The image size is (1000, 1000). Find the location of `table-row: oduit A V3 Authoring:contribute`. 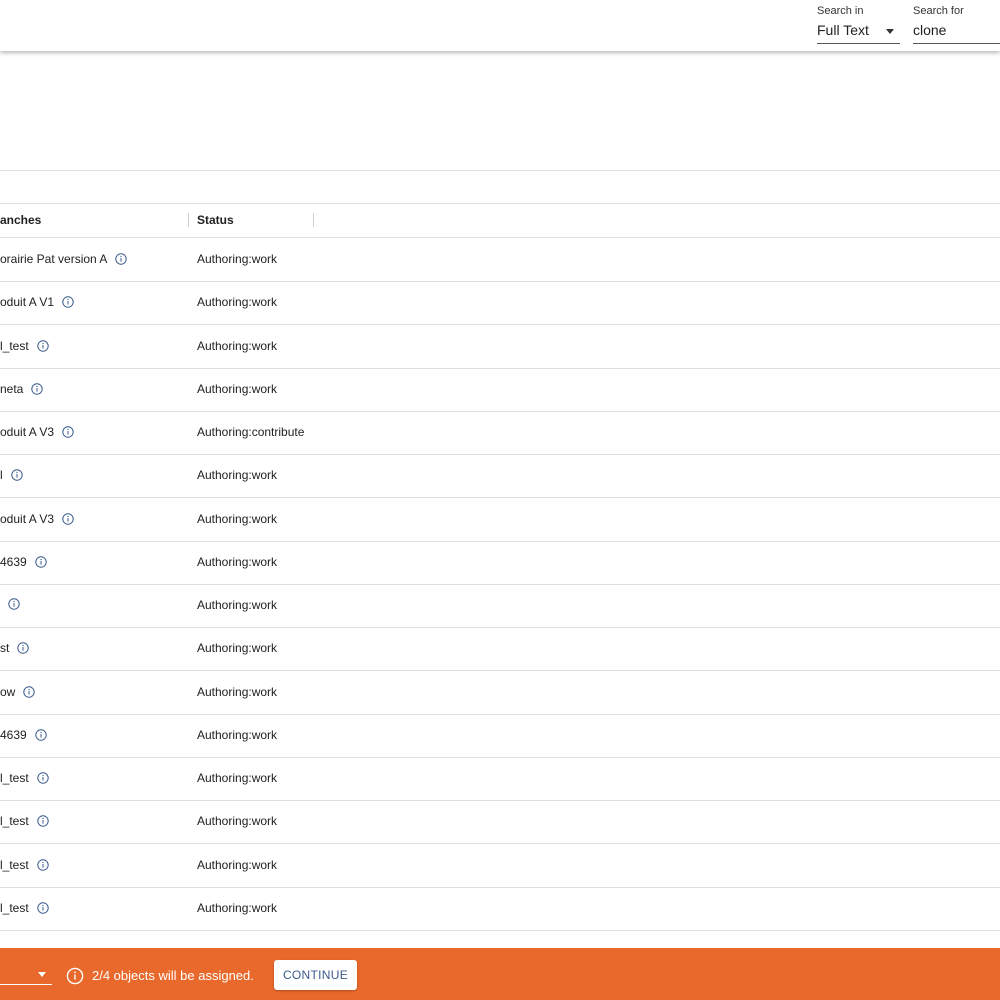

table-row: oduit A V3 Authoring:contribute is located at coordinates (500, 433).